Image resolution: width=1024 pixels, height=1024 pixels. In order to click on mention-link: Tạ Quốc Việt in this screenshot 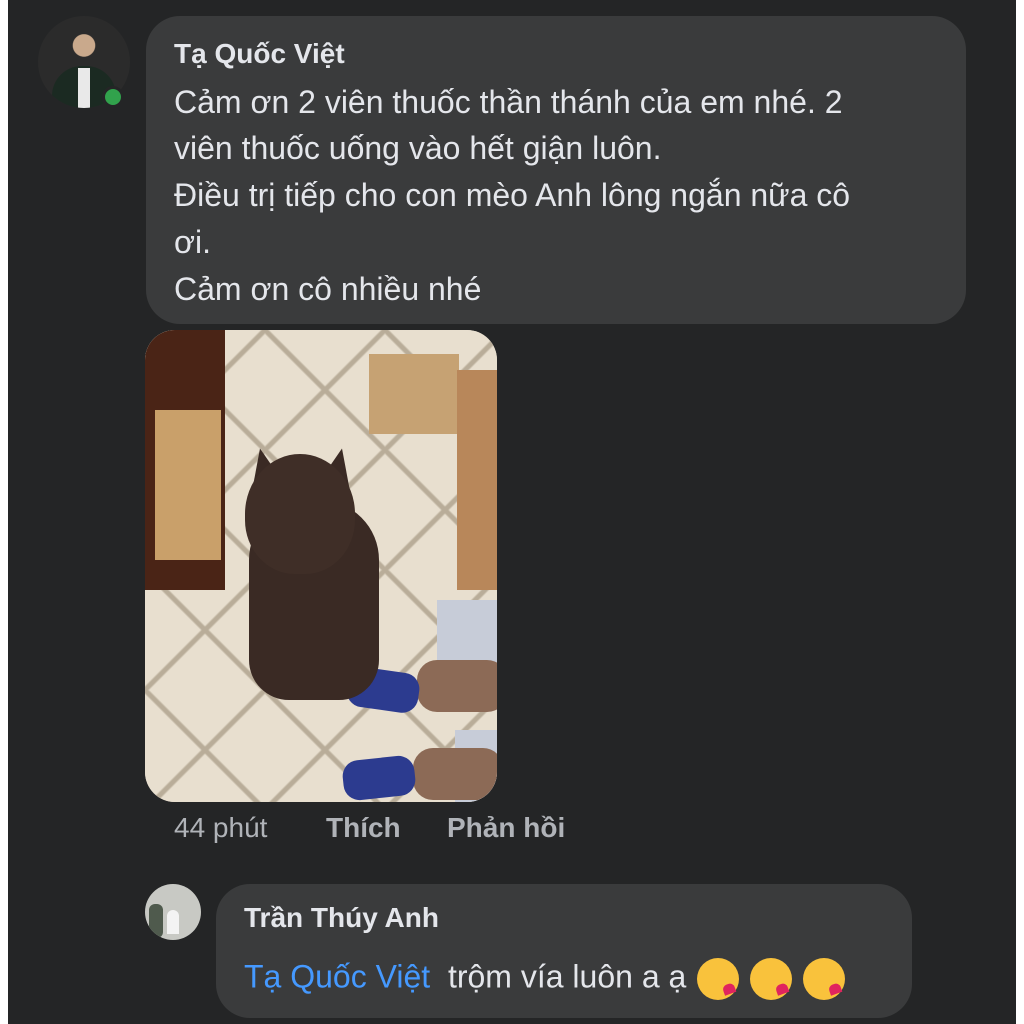, I will do `click(337, 976)`.